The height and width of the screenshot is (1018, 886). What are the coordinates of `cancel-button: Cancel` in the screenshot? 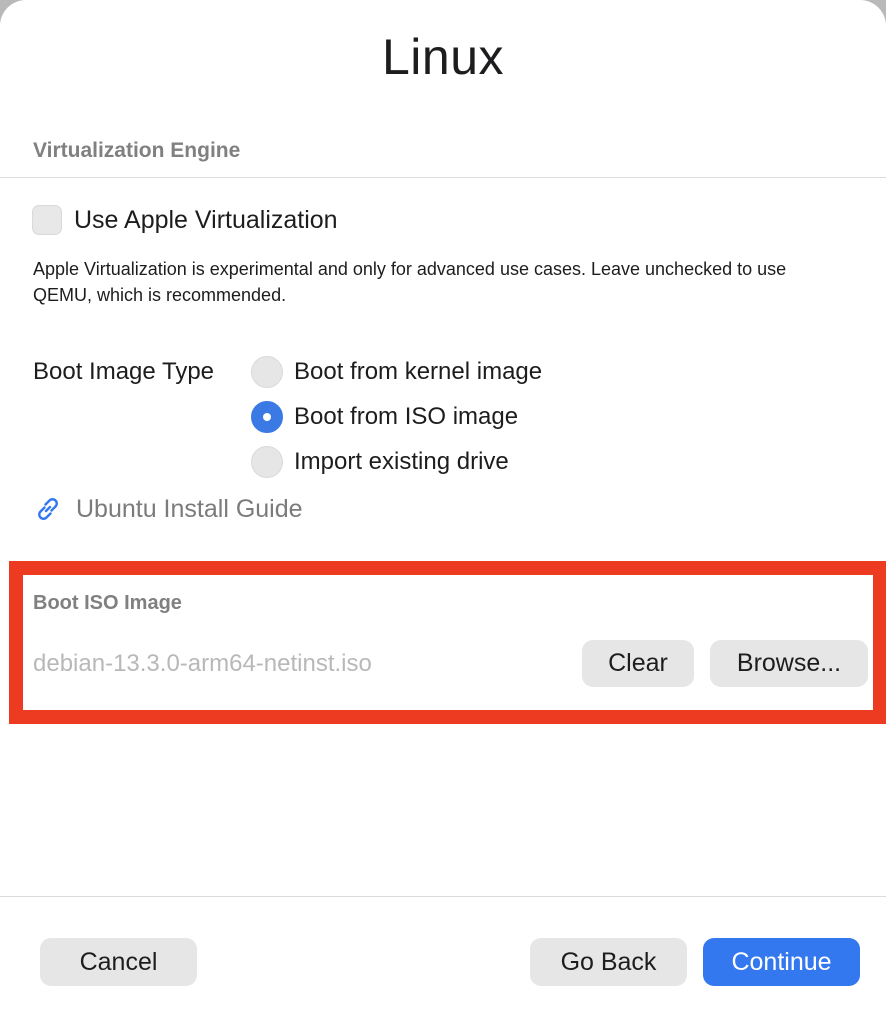 It's located at (118, 962).